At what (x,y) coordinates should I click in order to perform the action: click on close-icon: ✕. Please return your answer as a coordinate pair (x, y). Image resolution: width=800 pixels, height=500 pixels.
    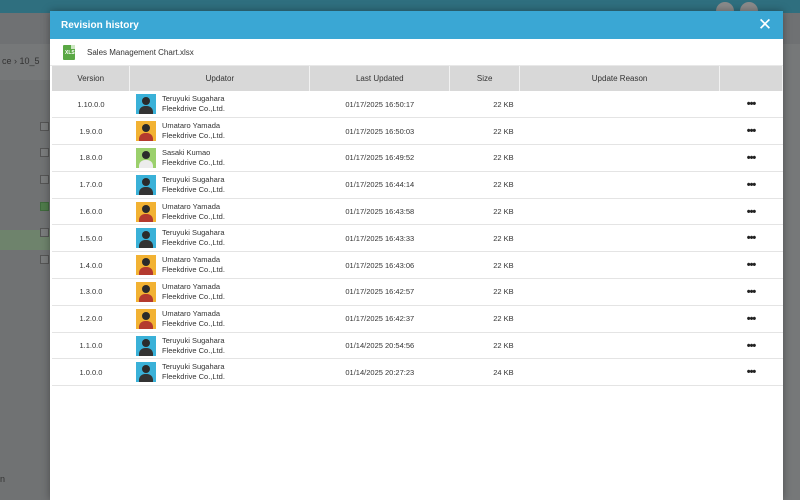
    Looking at the image, I should click on (765, 24).